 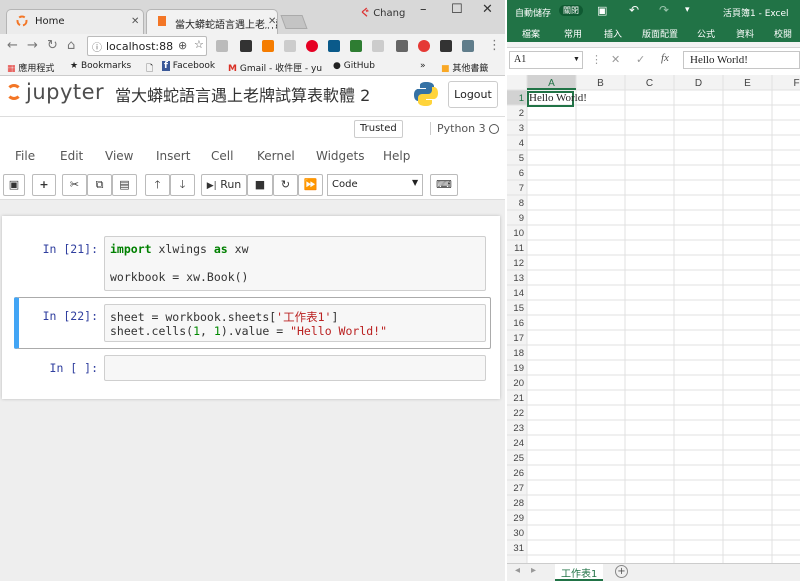 What do you see at coordinates (579, 572) in the screenshot?
I see `sheet-tab: 工作表1` at bounding box center [579, 572].